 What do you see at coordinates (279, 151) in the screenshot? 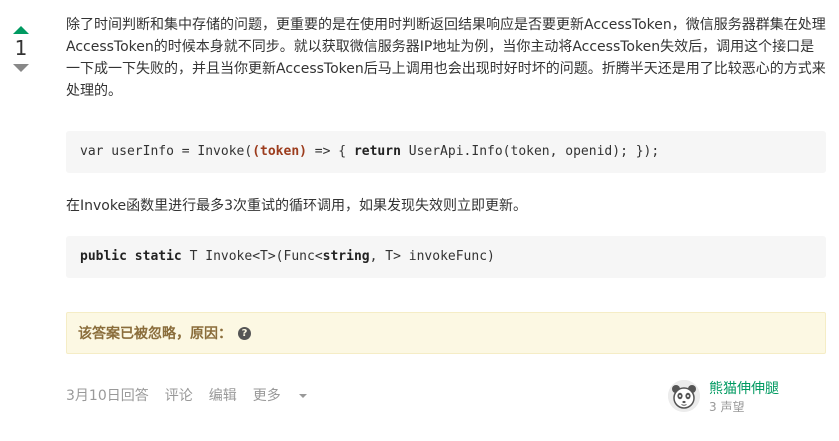
I see `code-token: (token)` at bounding box center [279, 151].